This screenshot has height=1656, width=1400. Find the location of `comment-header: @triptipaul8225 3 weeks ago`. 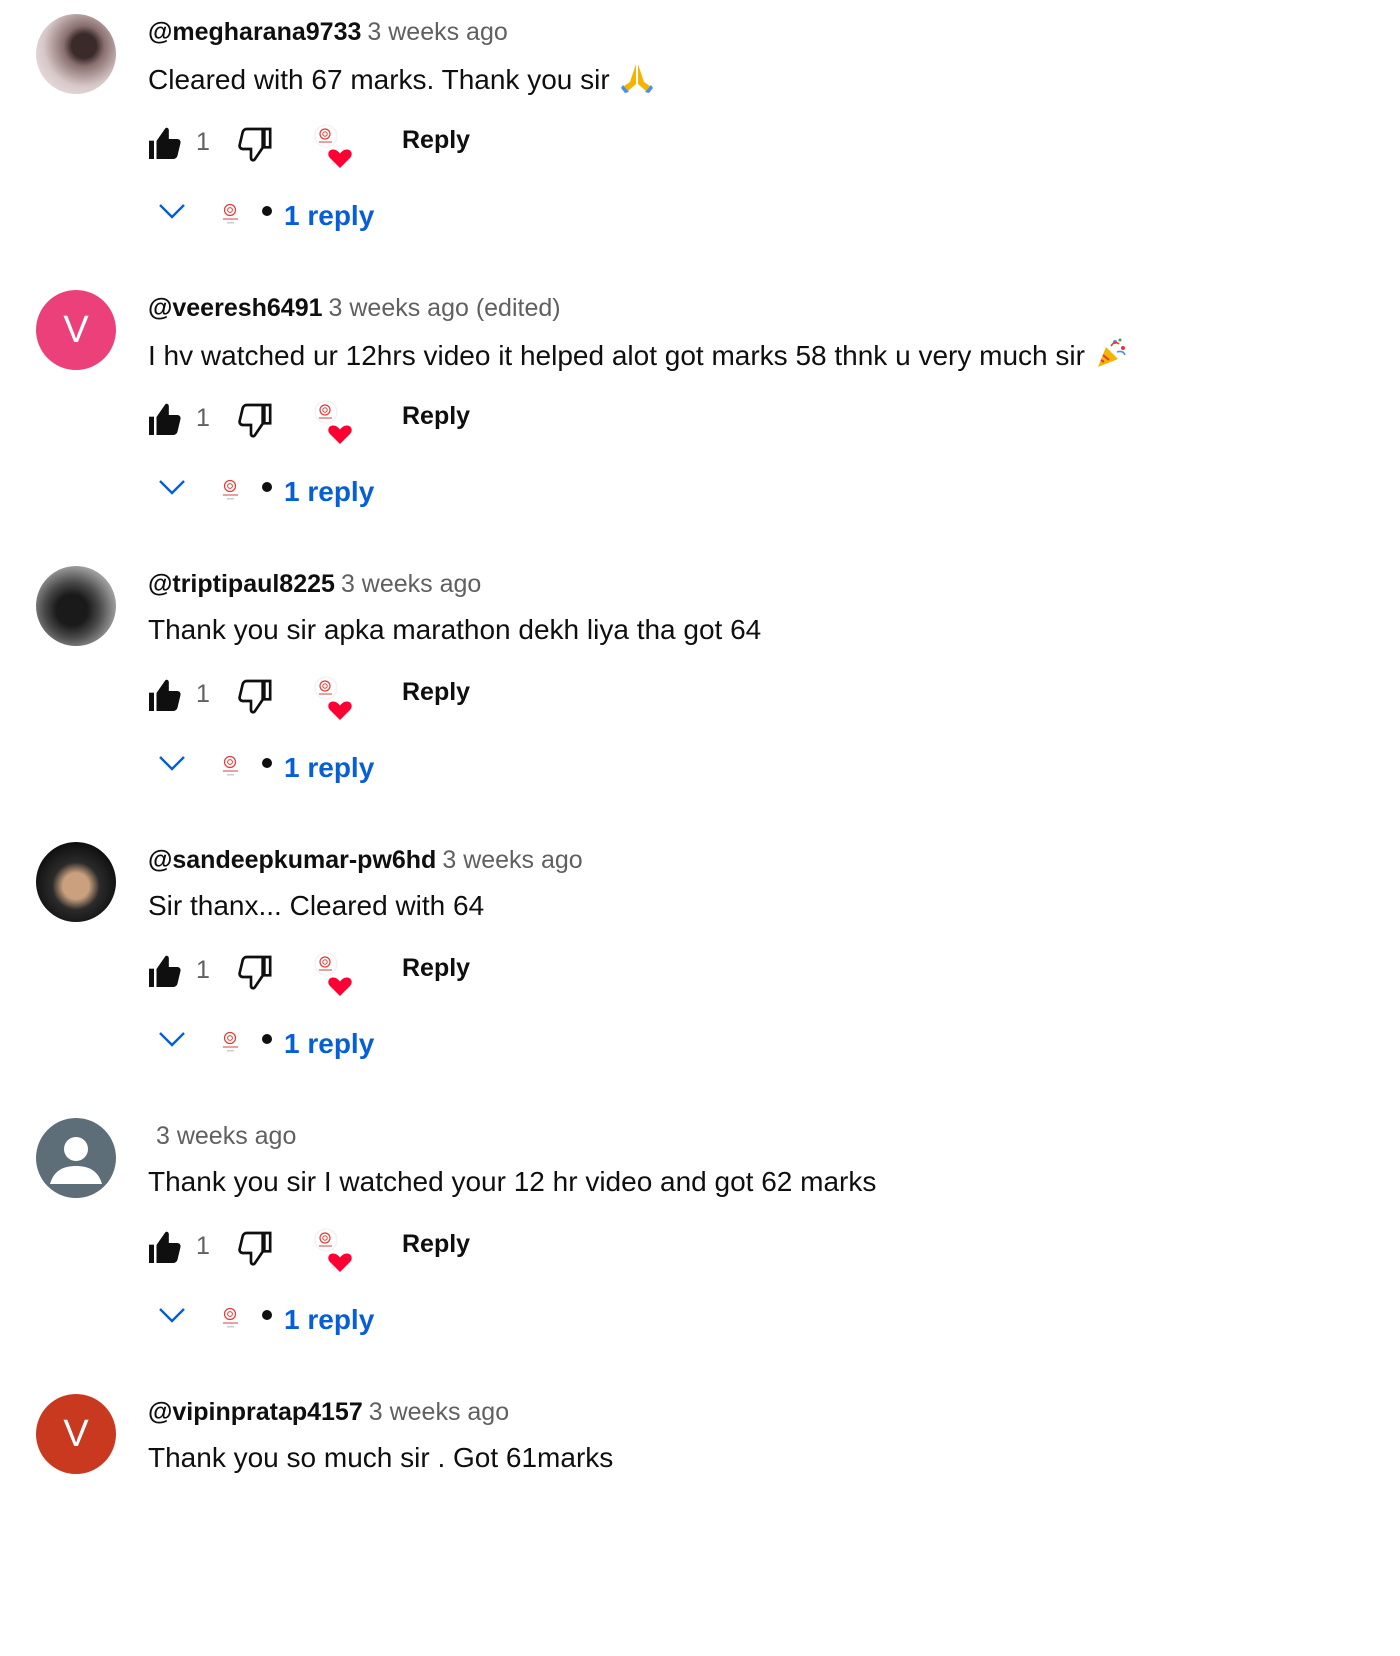

comment-header: @triptipaul8225 3 weeks ago is located at coordinates (314, 584).